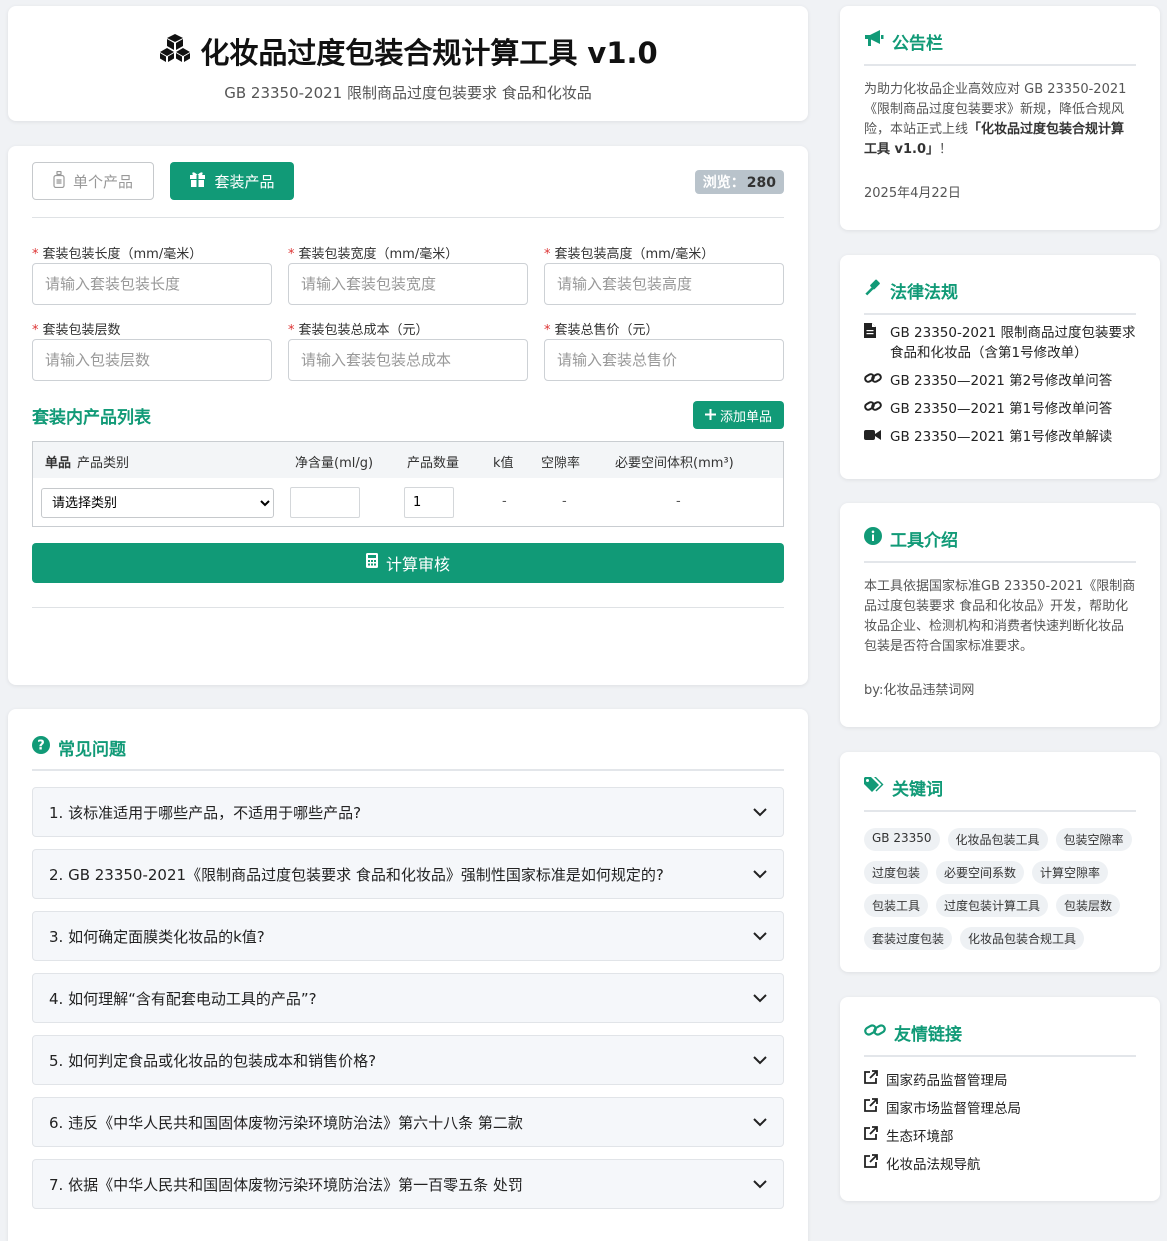 The image size is (1167, 1241). I want to click on calculate-button: 计算审核, so click(408, 563).